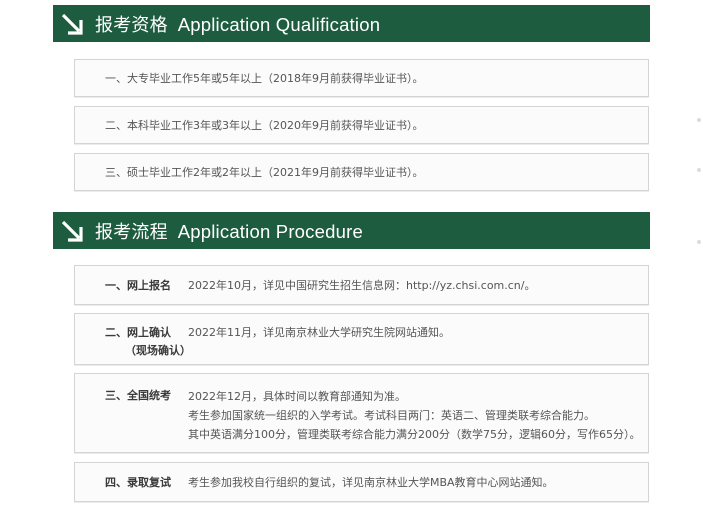 The height and width of the screenshot is (506, 703). I want to click on step-label: 一、网上报名, so click(138, 285).